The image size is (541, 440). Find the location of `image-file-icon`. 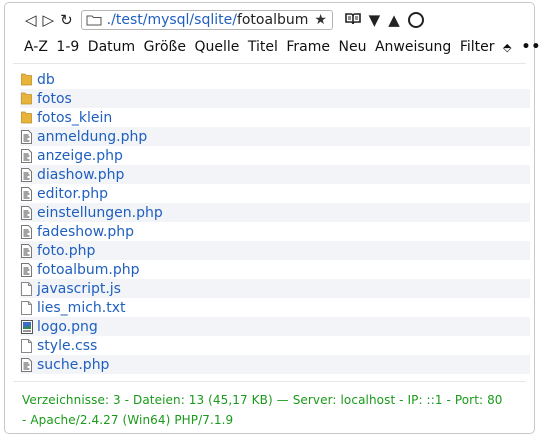

image-file-icon is located at coordinates (26, 326).